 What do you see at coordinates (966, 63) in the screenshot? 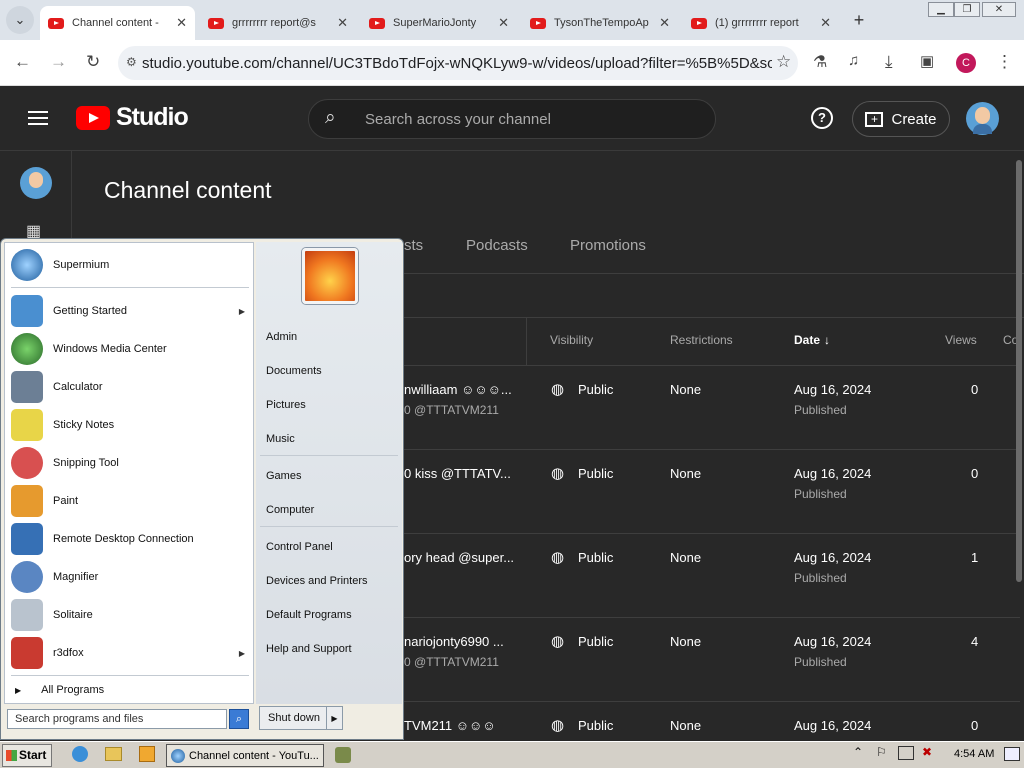
I see `profile-avatar: C` at bounding box center [966, 63].